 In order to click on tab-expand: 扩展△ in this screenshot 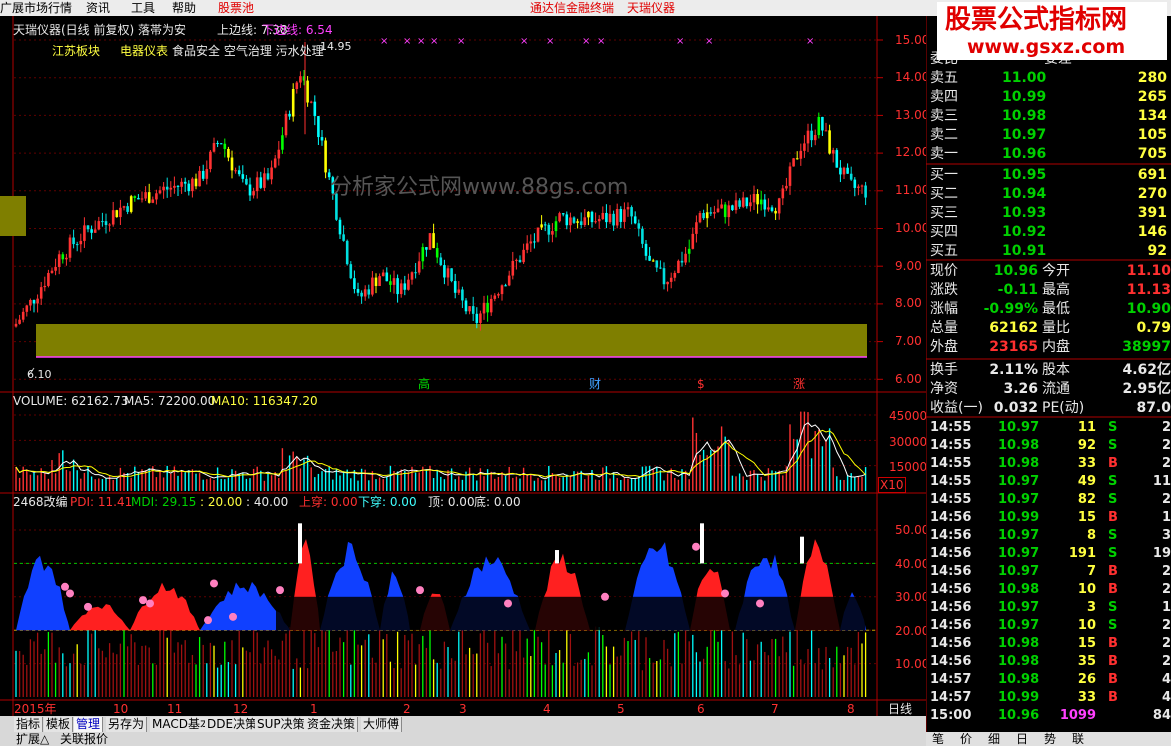, I will do `click(32, 739)`.